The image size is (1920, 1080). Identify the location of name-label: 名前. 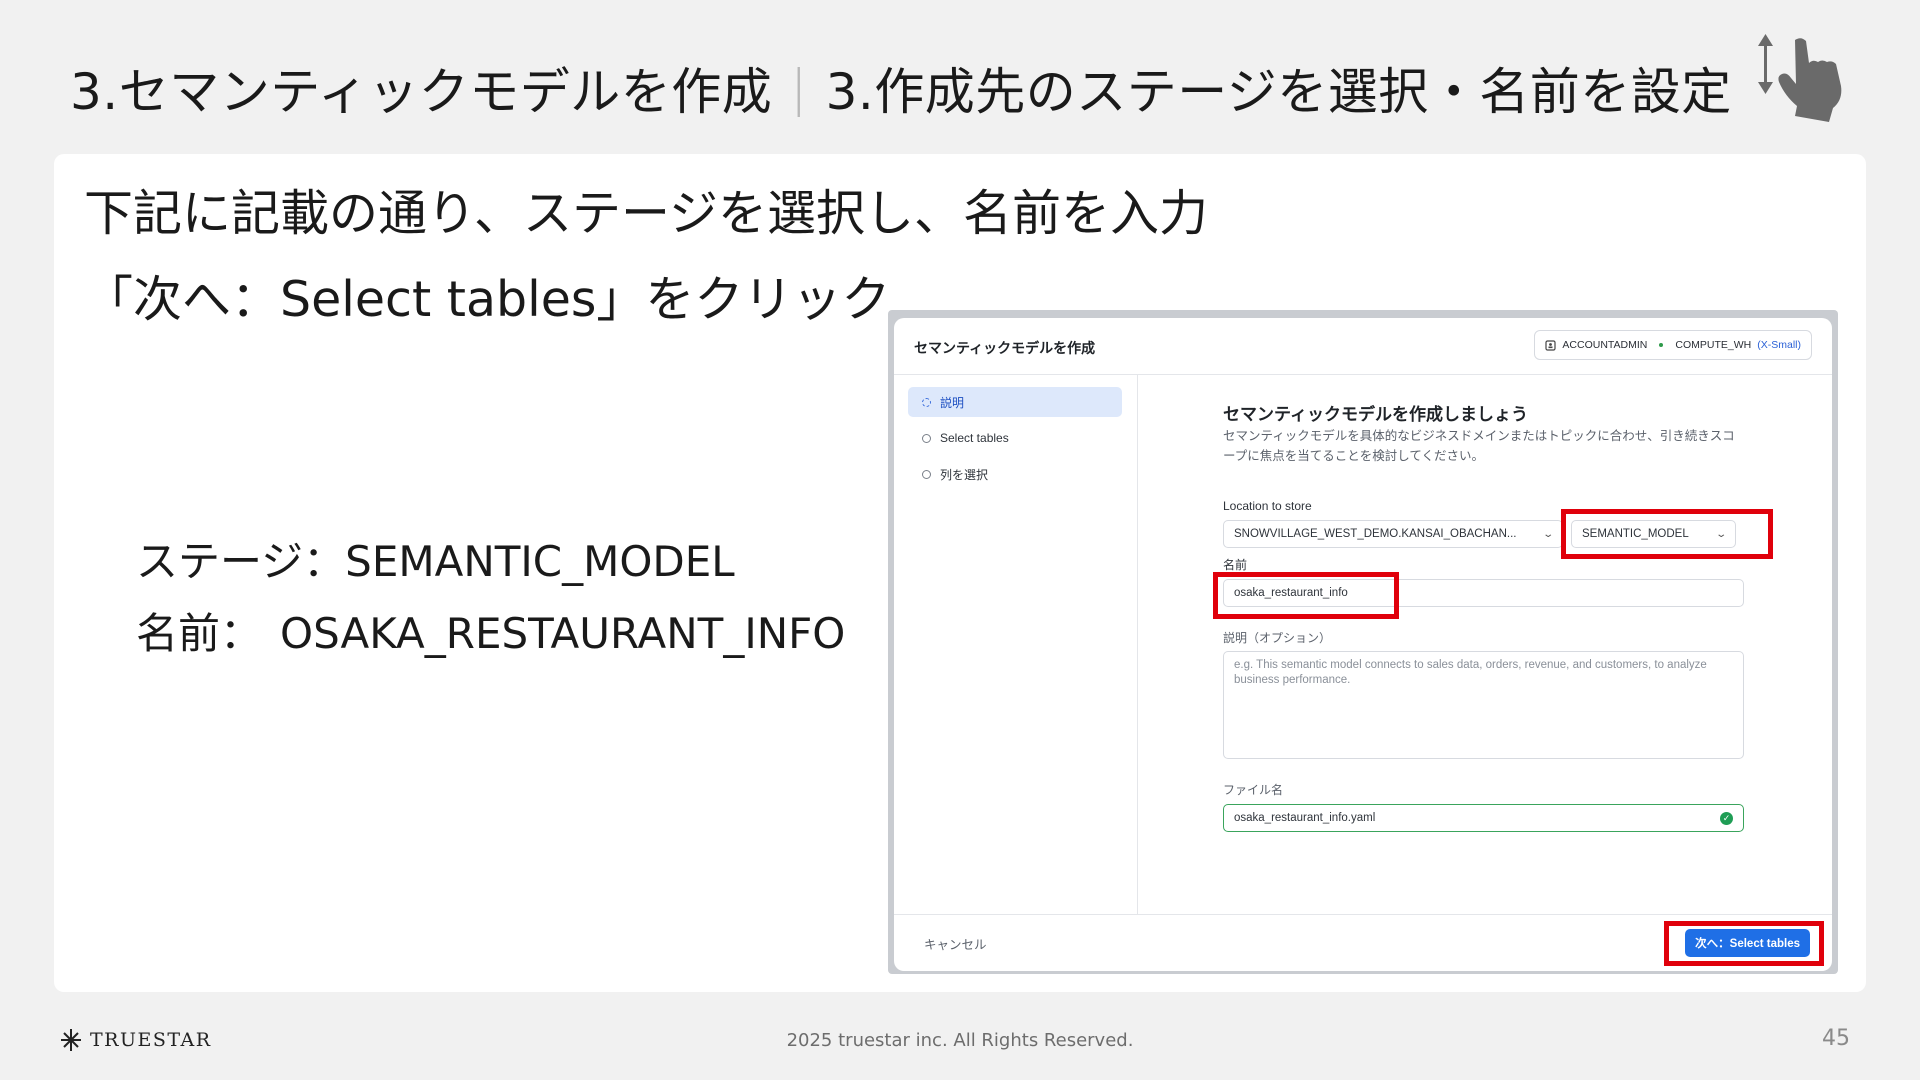
(1235, 565).